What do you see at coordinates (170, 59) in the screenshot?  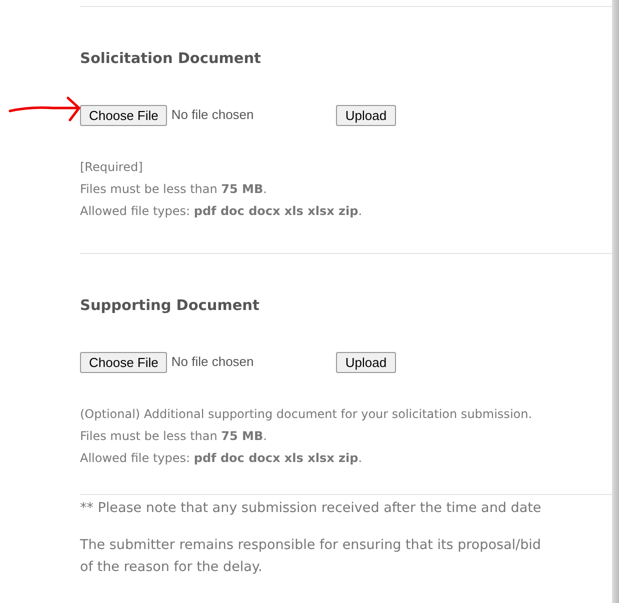 I see `section-heading: Solicitation Document` at bounding box center [170, 59].